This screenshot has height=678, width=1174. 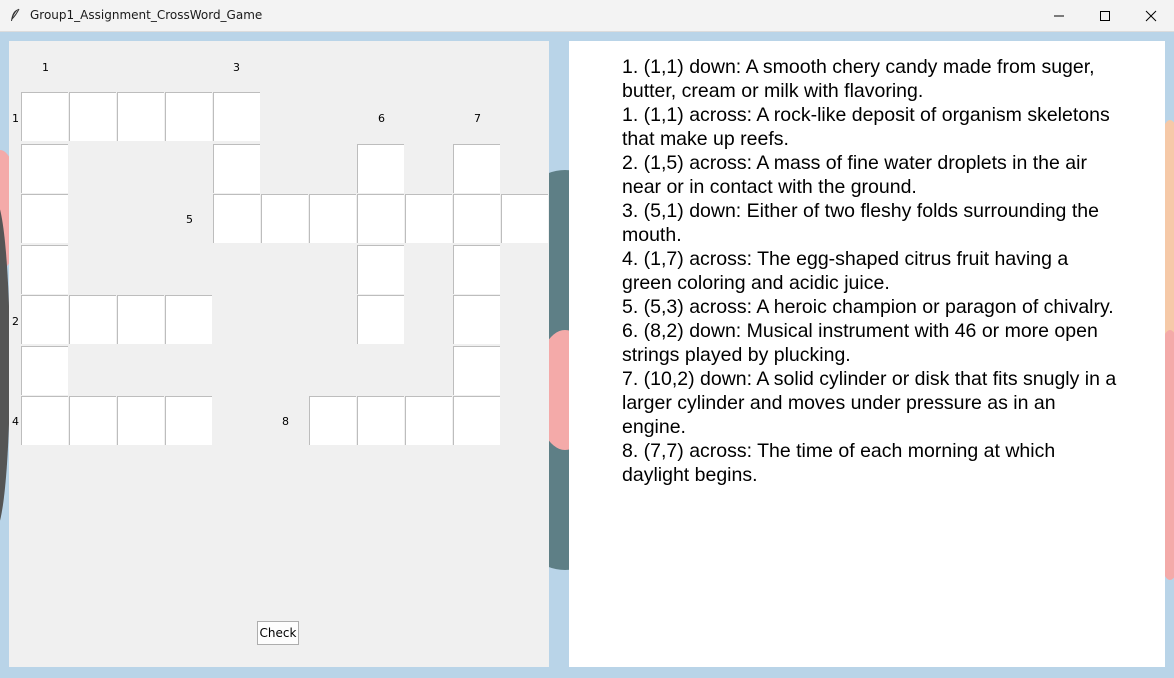 I want to click on minimize-icon, so click(x=1059, y=16).